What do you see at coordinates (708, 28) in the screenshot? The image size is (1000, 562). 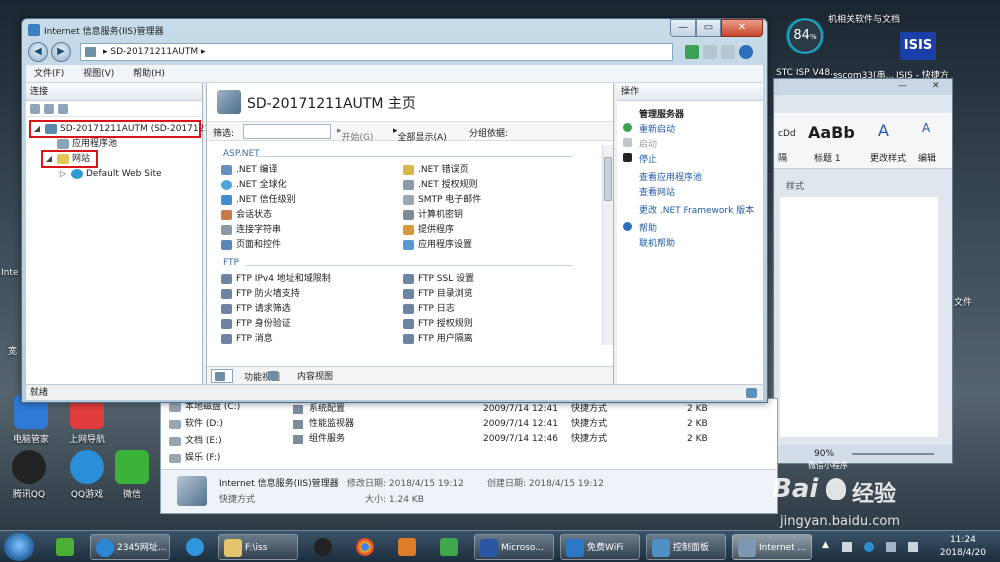 I see `maximize-button: ▭` at bounding box center [708, 28].